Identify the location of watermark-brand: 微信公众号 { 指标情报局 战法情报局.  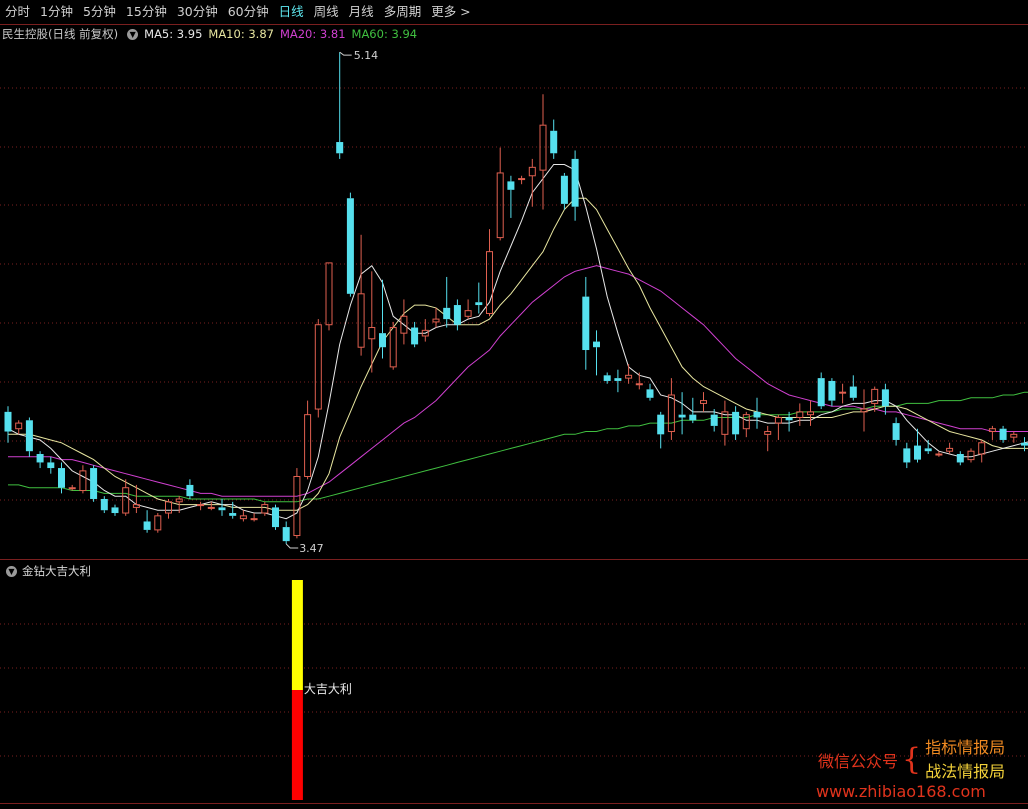
(911, 760).